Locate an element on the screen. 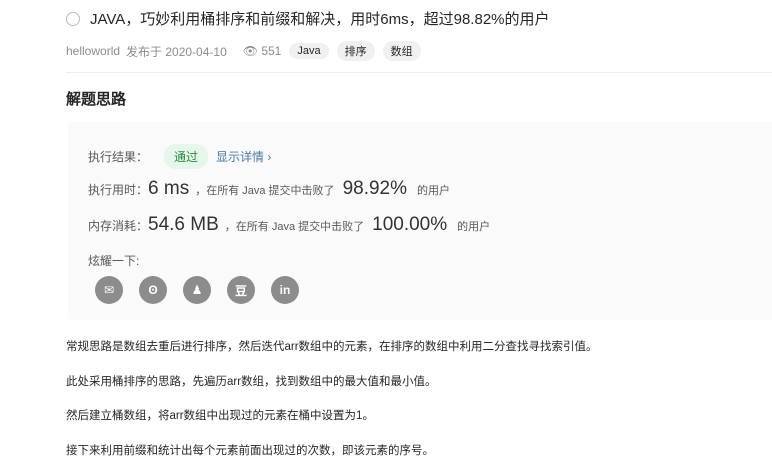  view-count-value: 551 is located at coordinates (271, 51).